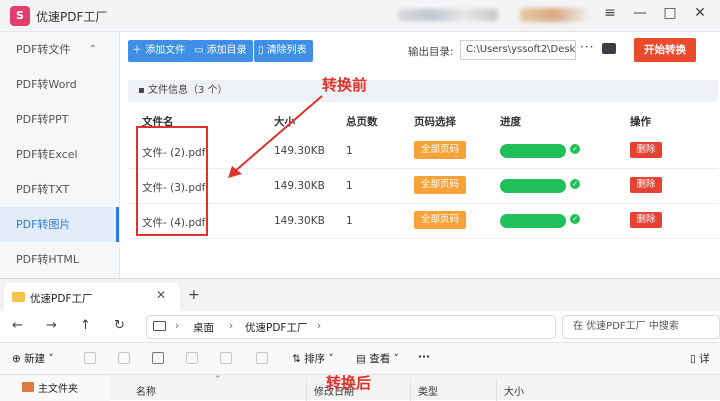  What do you see at coordinates (42, 119) in the screenshot?
I see `sidebar-item-label: PDF转PPT` at bounding box center [42, 119].